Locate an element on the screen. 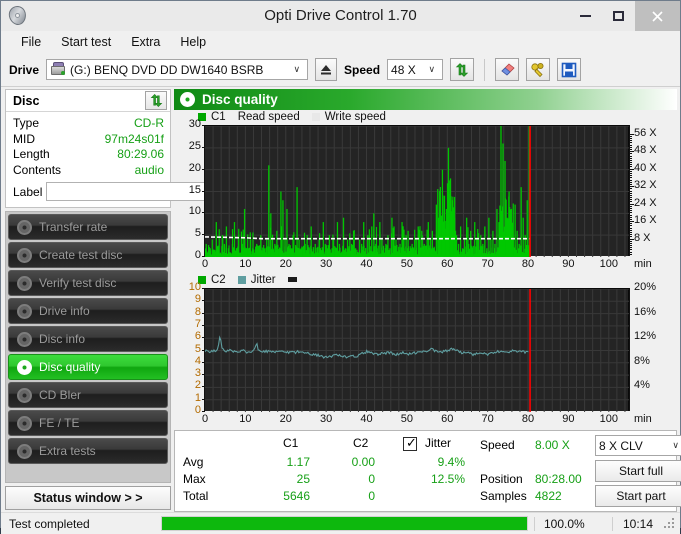  y2-tick-label: 4% is located at coordinates (642, 385).